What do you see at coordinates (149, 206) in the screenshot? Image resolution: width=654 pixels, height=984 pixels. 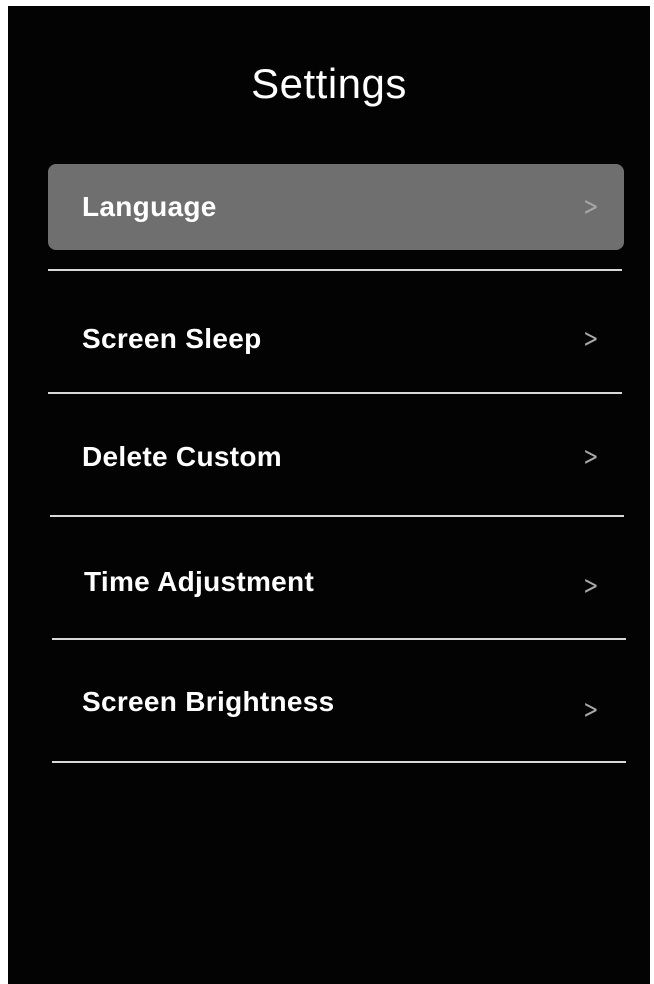 I see `menu-item-label: Language` at bounding box center [149, 206].